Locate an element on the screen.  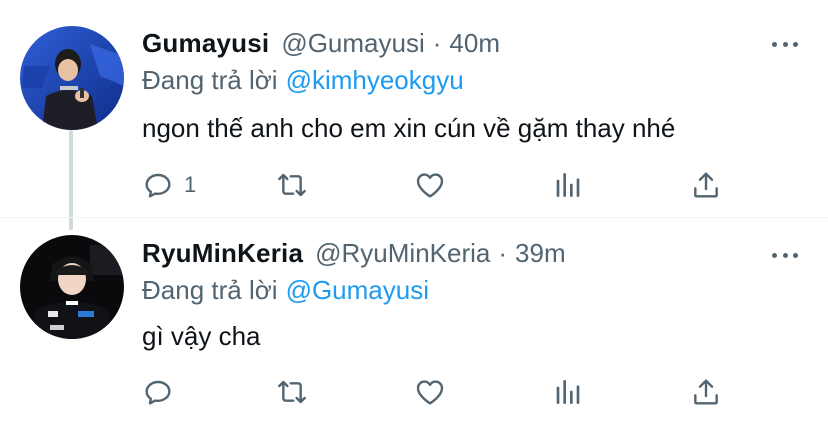
tweet-header: RyuMinKeria @RyuMinKeria · 39m is located at coordinates (354, 255).